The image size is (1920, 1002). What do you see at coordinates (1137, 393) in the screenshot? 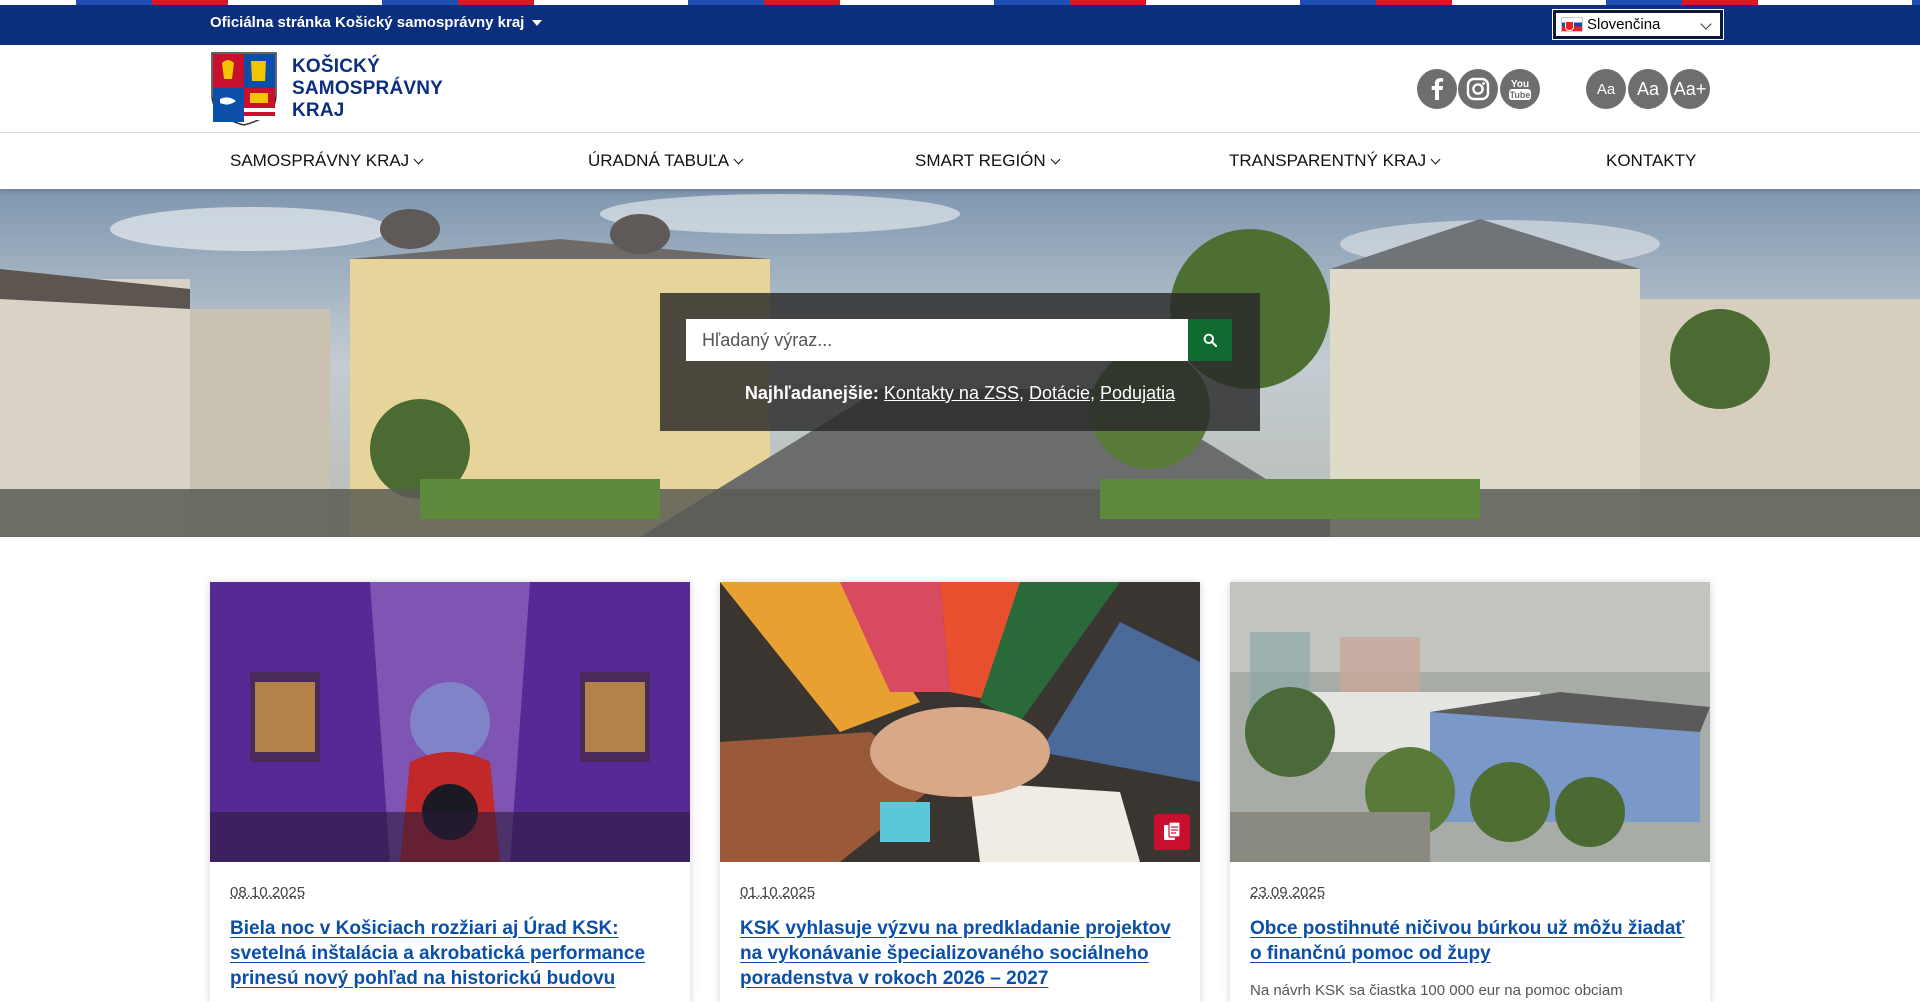
I see `popular-link-podujatia: Podujatia` at bounding box center [1137, 393].